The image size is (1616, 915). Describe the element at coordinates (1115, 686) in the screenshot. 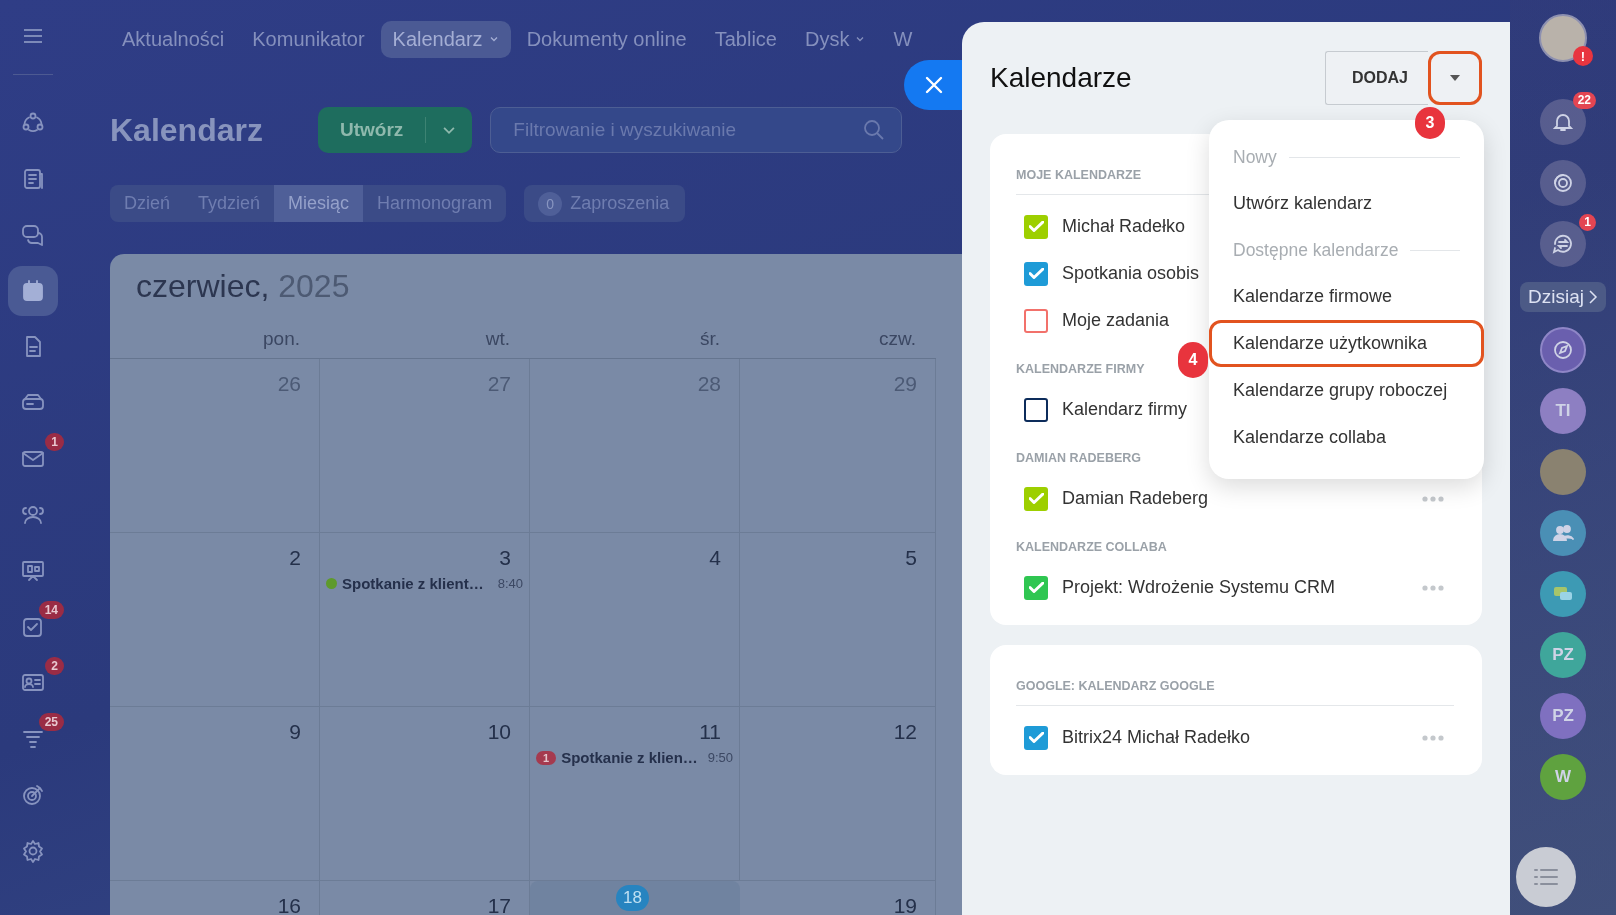

I see `section-heading: GOOGLE: KALENDARZ GOOGLE` at that location.